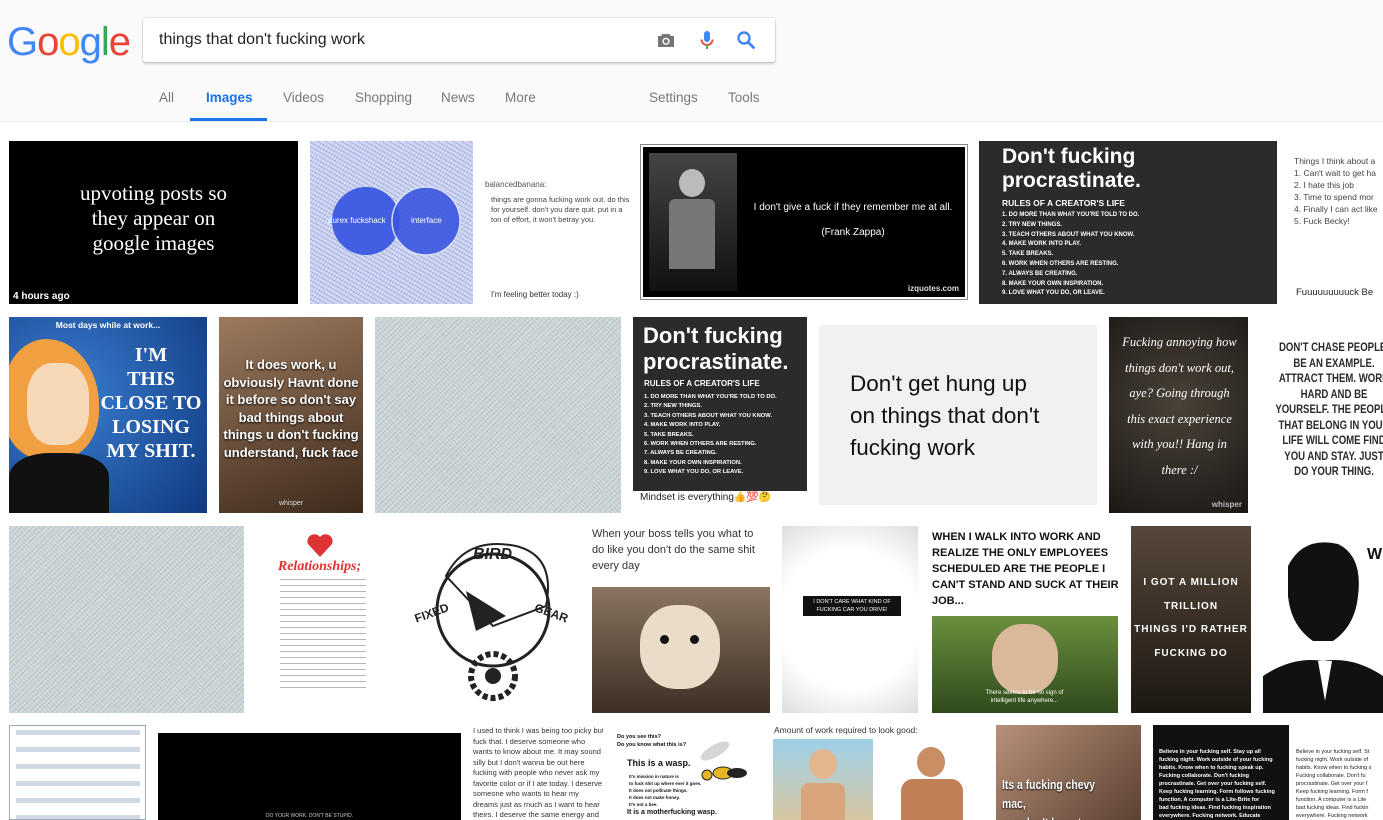 The height and width of the screenshot is (820, 1383). Describe the element at coordinates (426, 220) in the screenshot. I see `venn-right-label: interface` at that location.